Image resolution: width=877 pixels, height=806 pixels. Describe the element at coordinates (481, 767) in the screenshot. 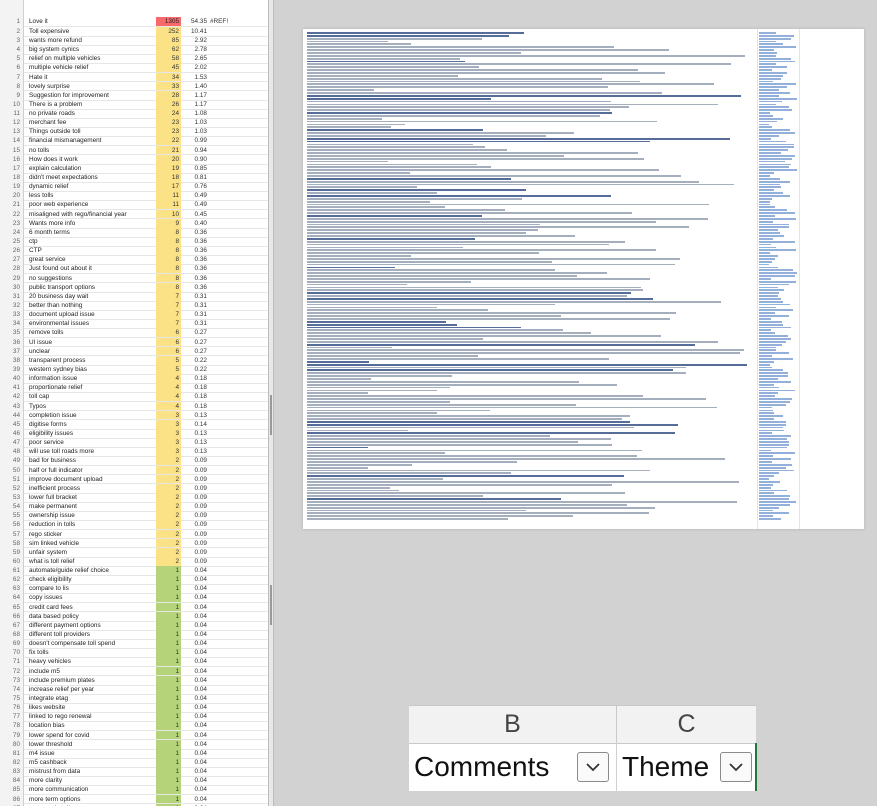

I see `comments-header-cell: Comments` at that location.